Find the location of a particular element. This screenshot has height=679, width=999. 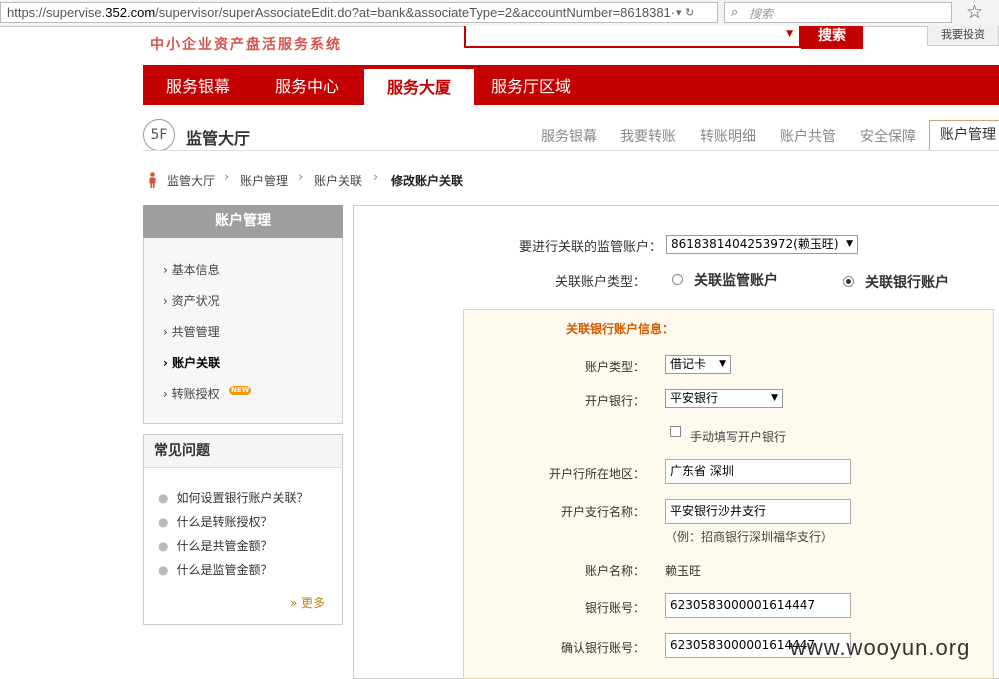

manual-bank-label: 手动填写开户银行 is located at coordinates (738, 436).